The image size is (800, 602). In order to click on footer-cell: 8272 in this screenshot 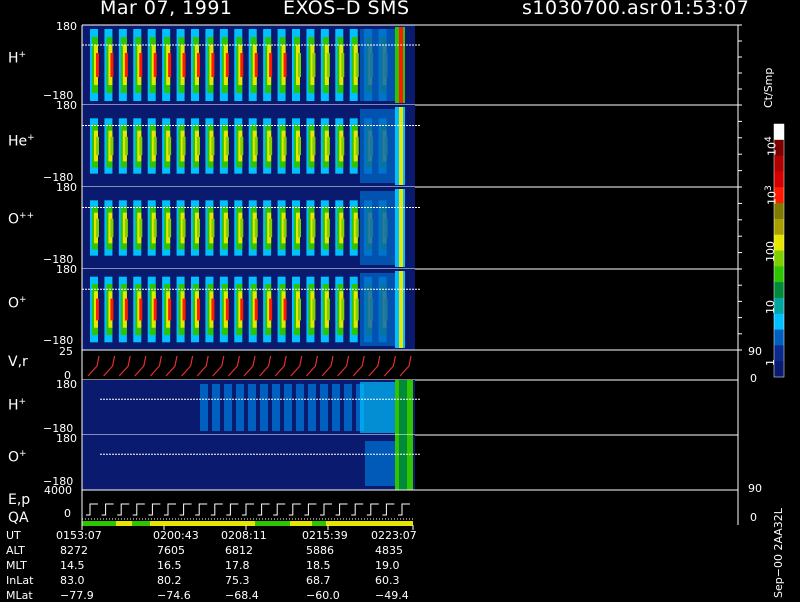, I will do `click(74, 550)`.